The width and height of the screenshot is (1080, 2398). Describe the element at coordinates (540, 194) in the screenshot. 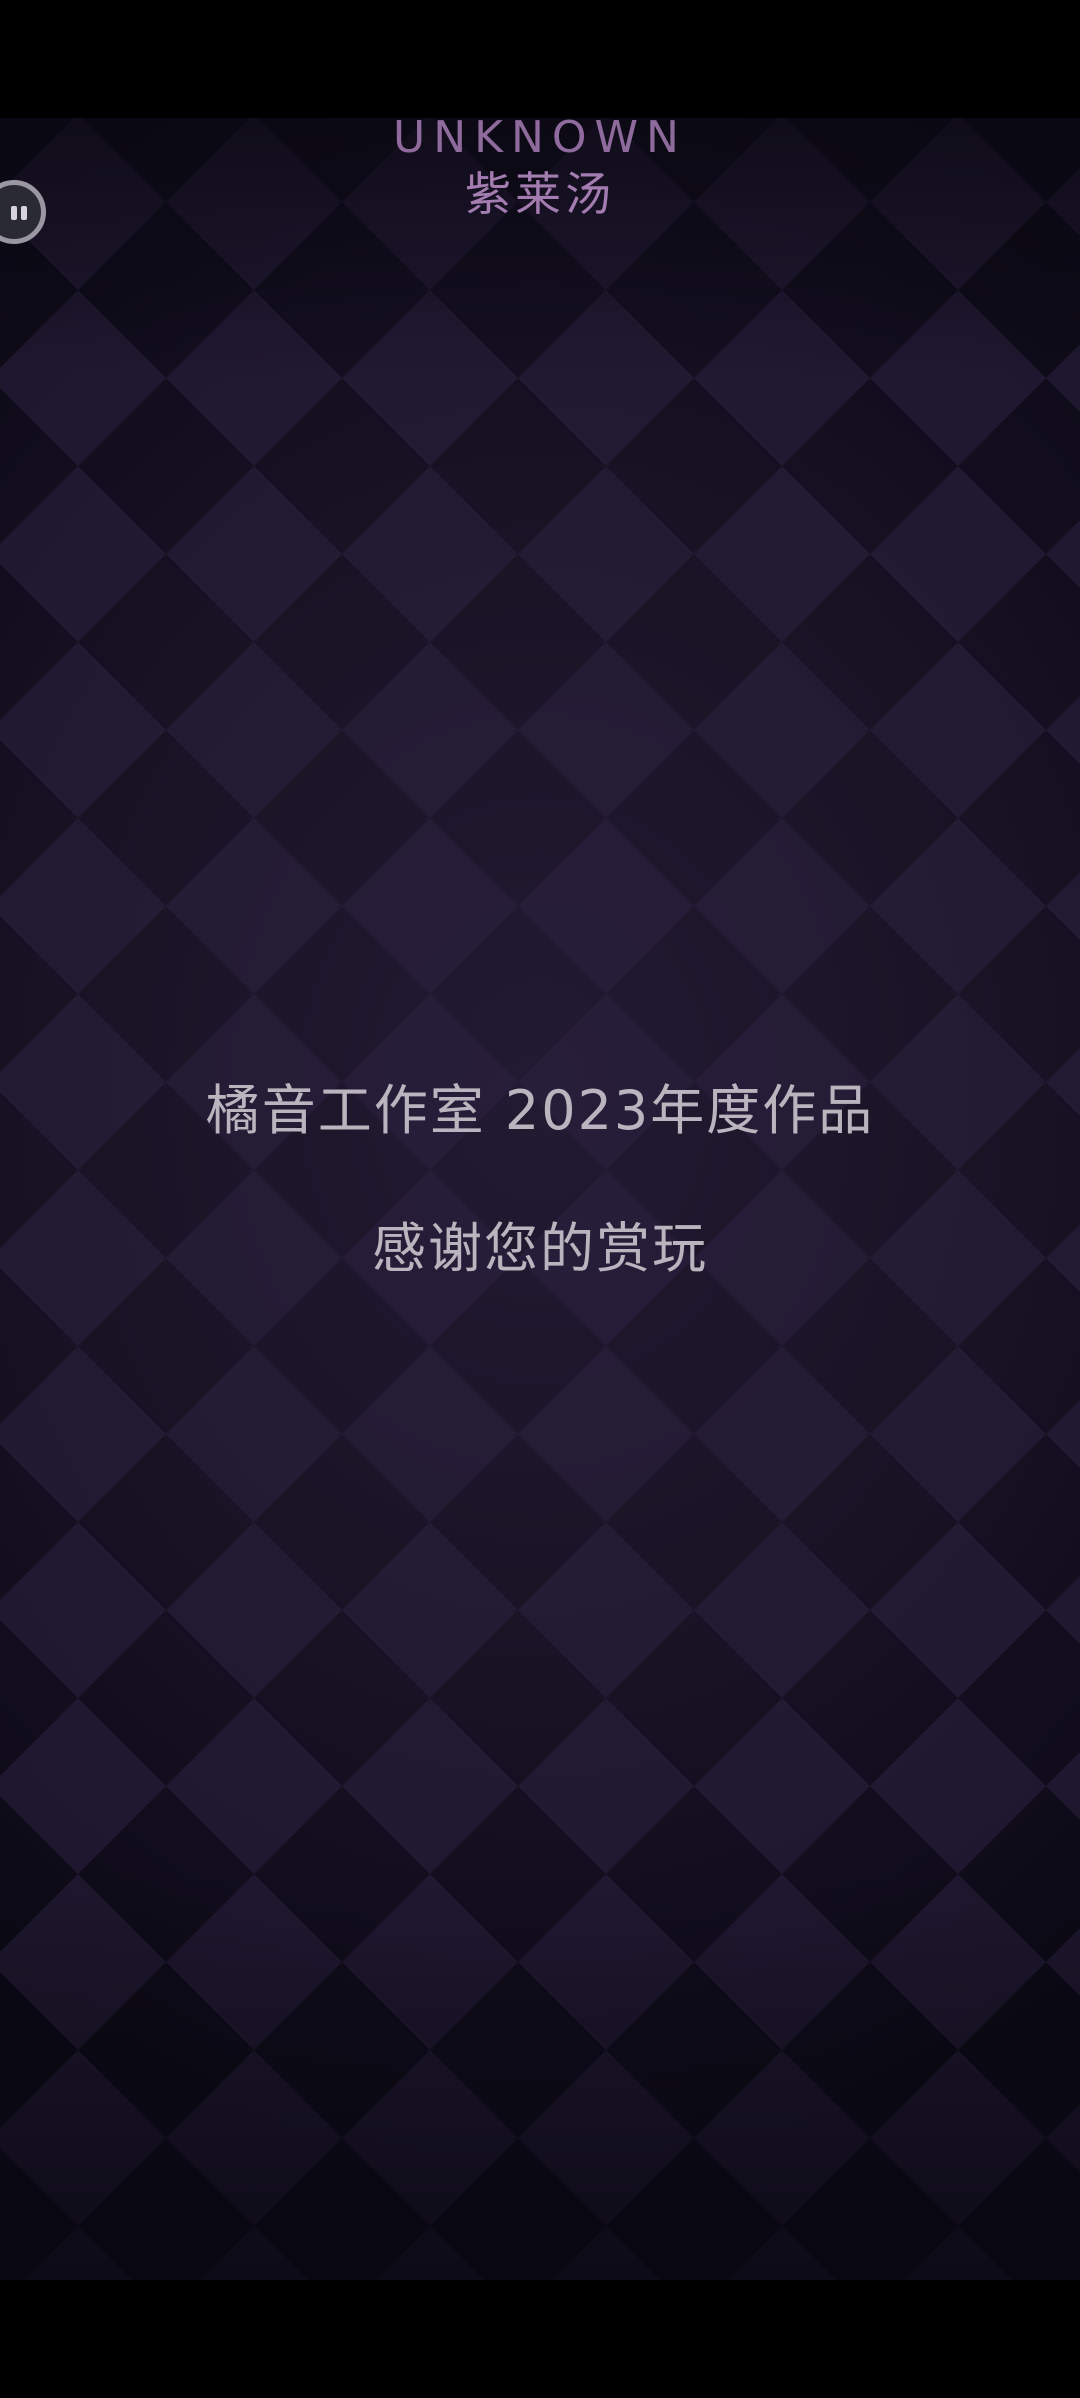

I see `song-title: 紫莱汤` at that location.